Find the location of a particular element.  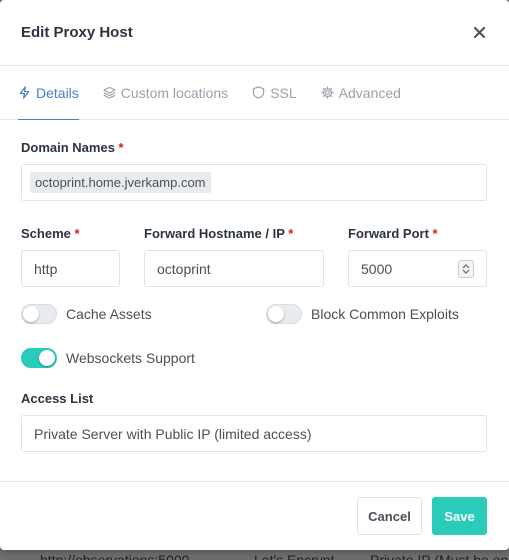

forward-host-label: Forward Hostname / IP * is located at coordinates (219, 233).